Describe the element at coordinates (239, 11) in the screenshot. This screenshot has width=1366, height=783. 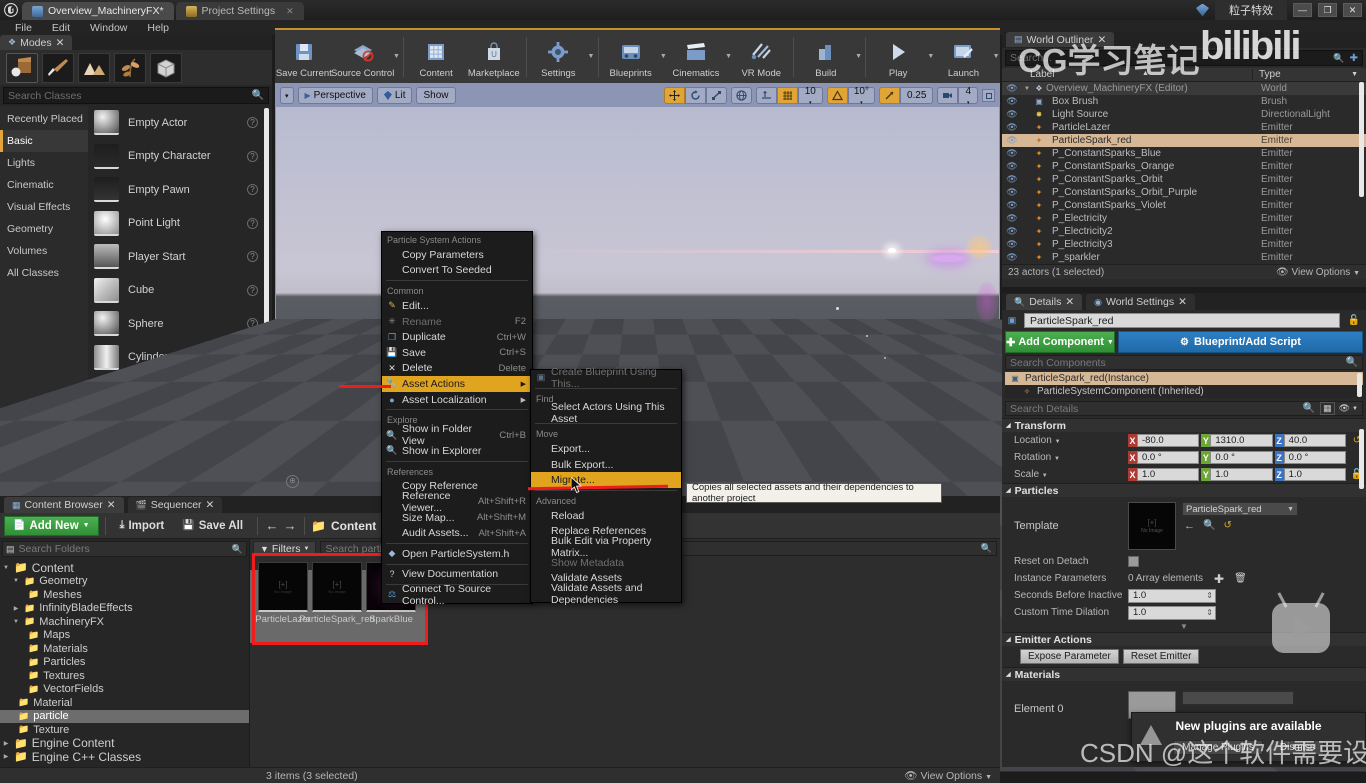
I see `window-tab-project-settings: Project Settings ✕` at that location.